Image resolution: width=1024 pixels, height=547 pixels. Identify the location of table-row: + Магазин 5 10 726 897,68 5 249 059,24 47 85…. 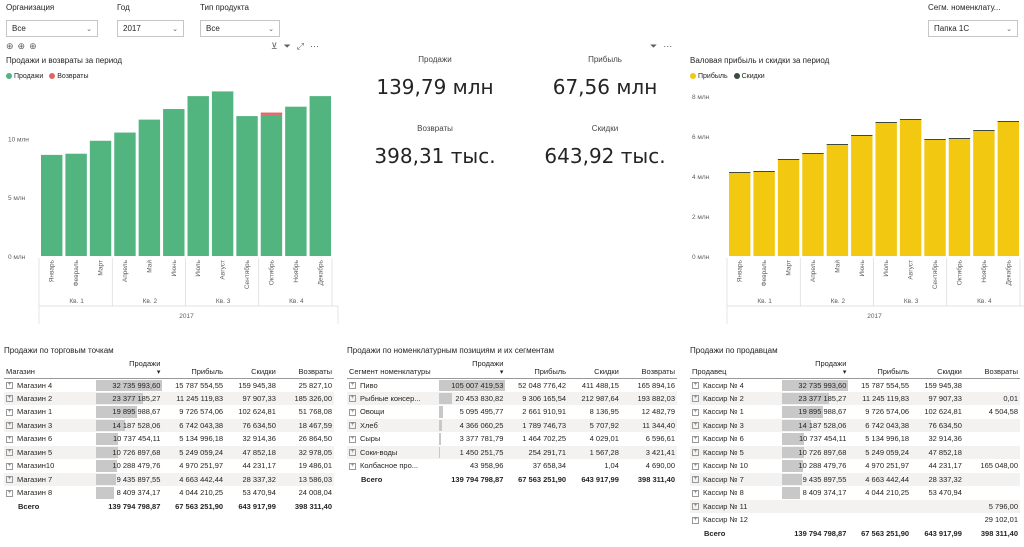
(169, 452).